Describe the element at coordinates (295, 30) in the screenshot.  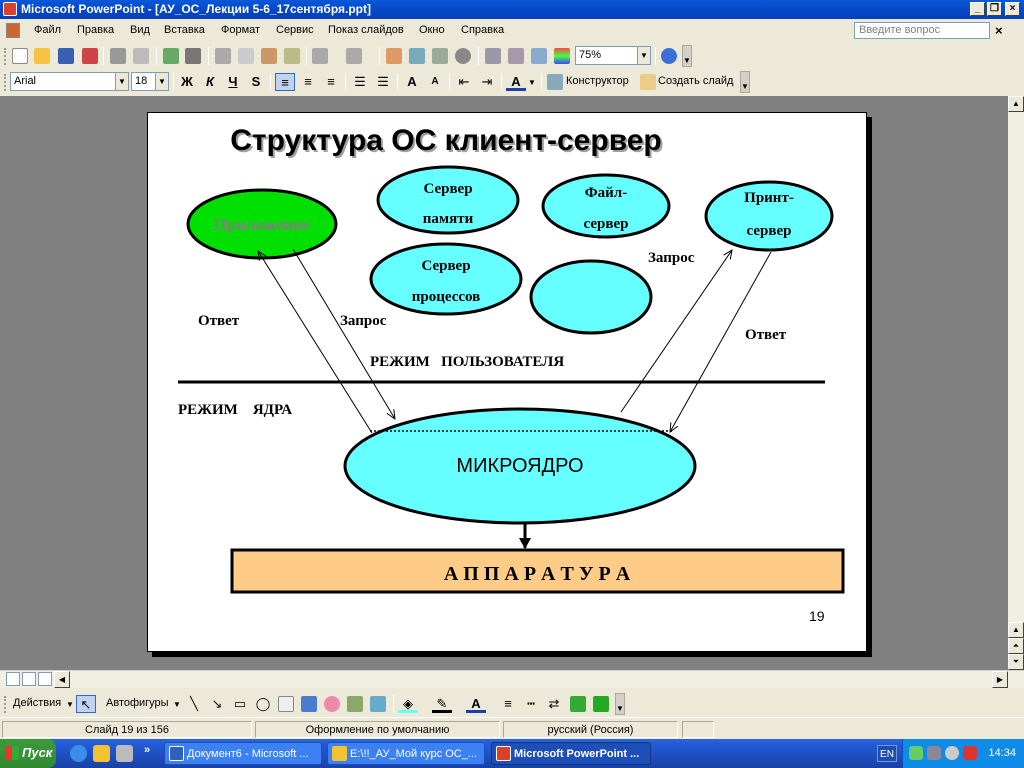
I see `menu-tools: Сервис` at that location.